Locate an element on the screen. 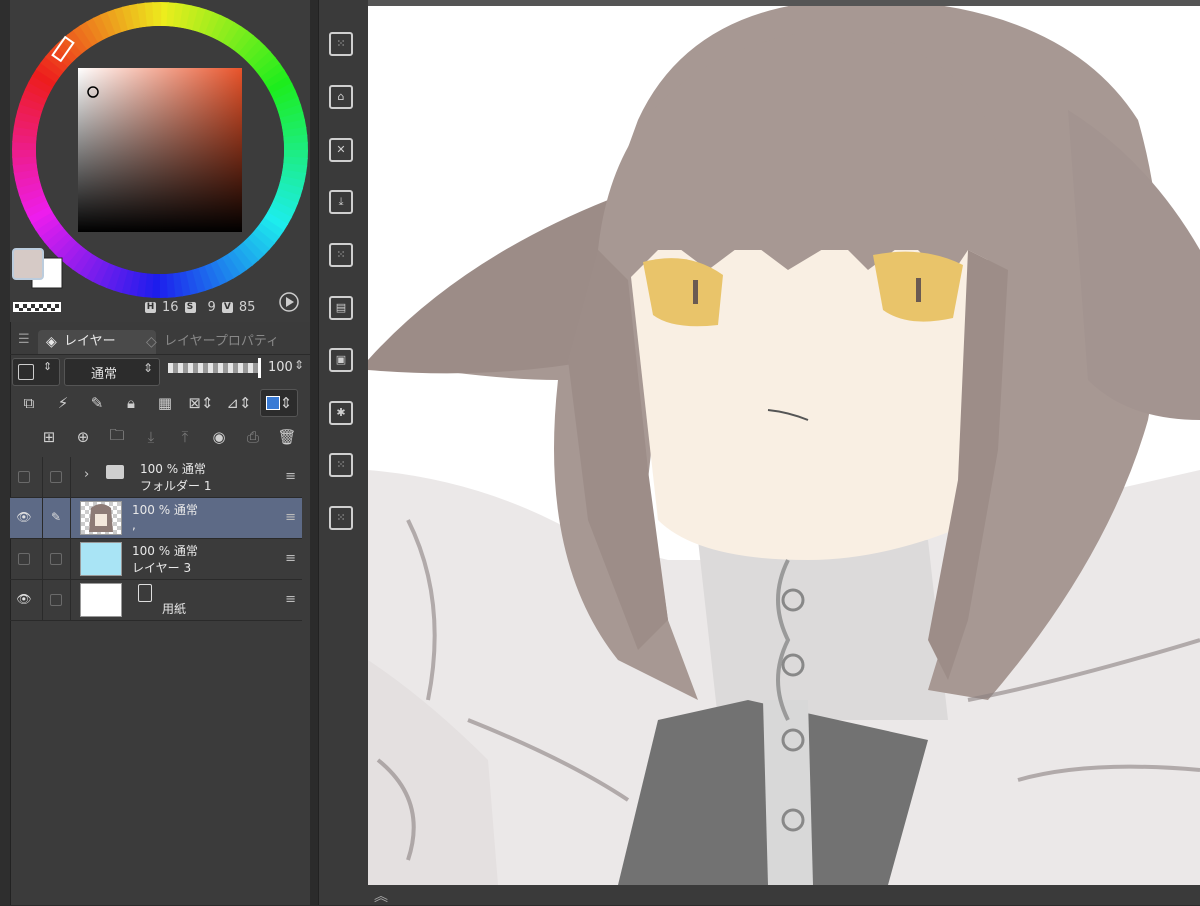 The width and height of the screenshot is (1200, 906). layer-tool-row-1: ⧉ ⚡ ✎ 🔒︎ ▦ ⊠⇕ ⊿⇕ ⇕ is located at coordinates (162, 403).